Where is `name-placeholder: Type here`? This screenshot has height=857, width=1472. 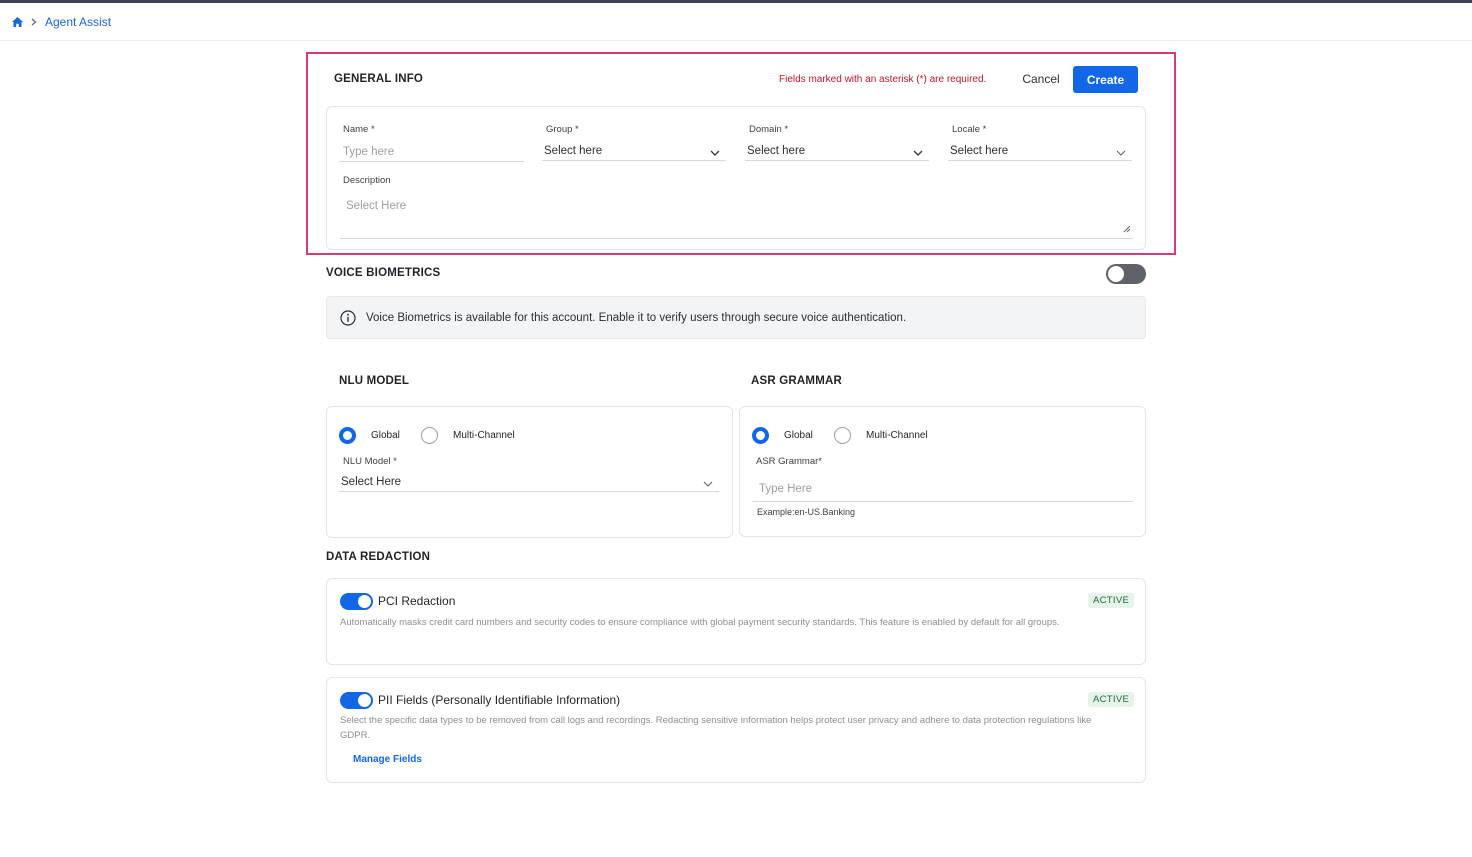 name-placeholder: Type here is located at coordinates (369, 151).